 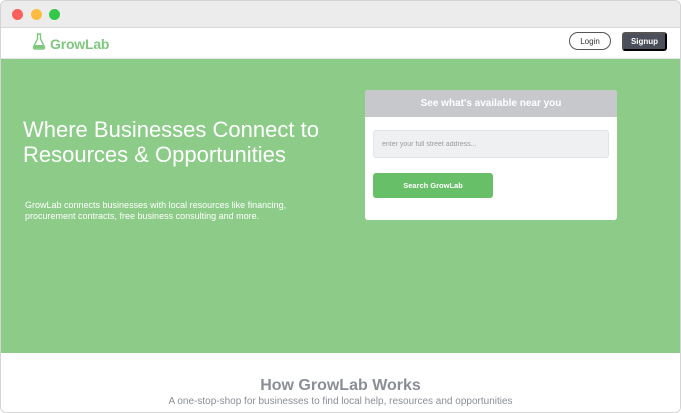 I want to click on flask-icon, so click(x=39, y=44).